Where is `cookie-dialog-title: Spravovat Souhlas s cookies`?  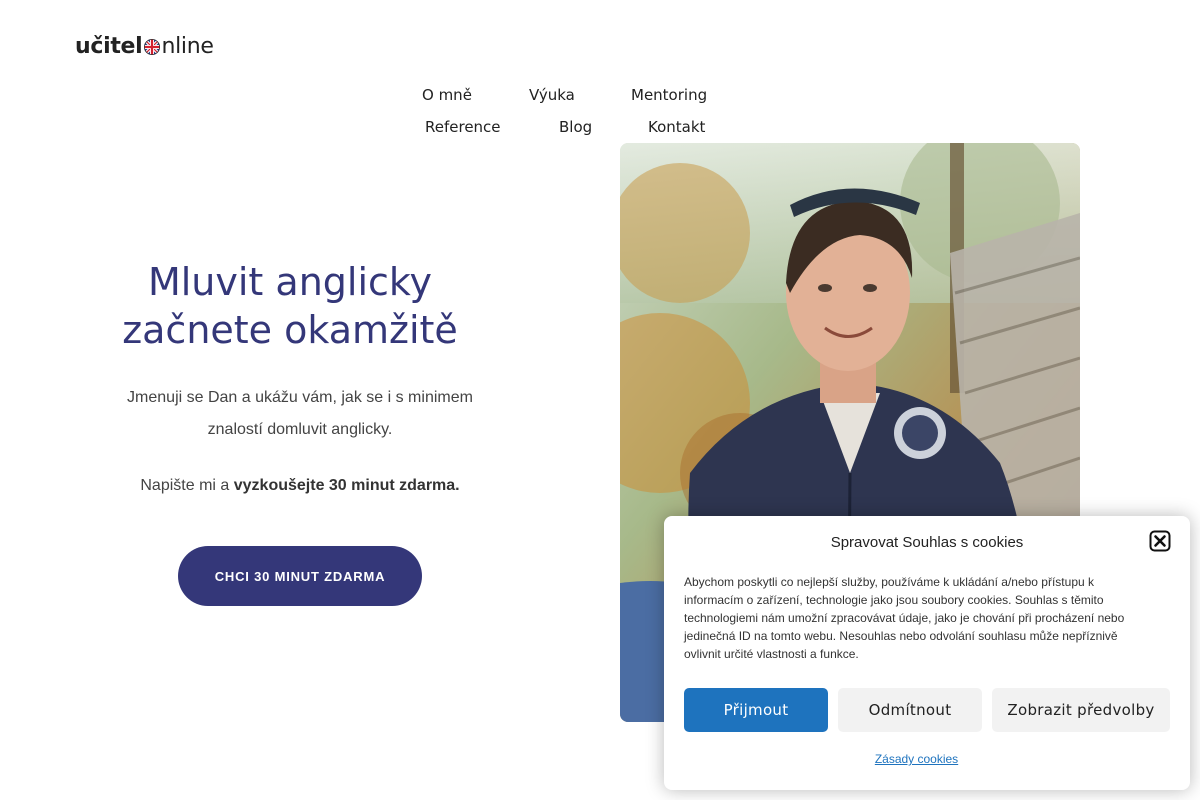 cookie-dialog-title: Spravovat Souhlas s cookies is located at coordinates (927, 542).